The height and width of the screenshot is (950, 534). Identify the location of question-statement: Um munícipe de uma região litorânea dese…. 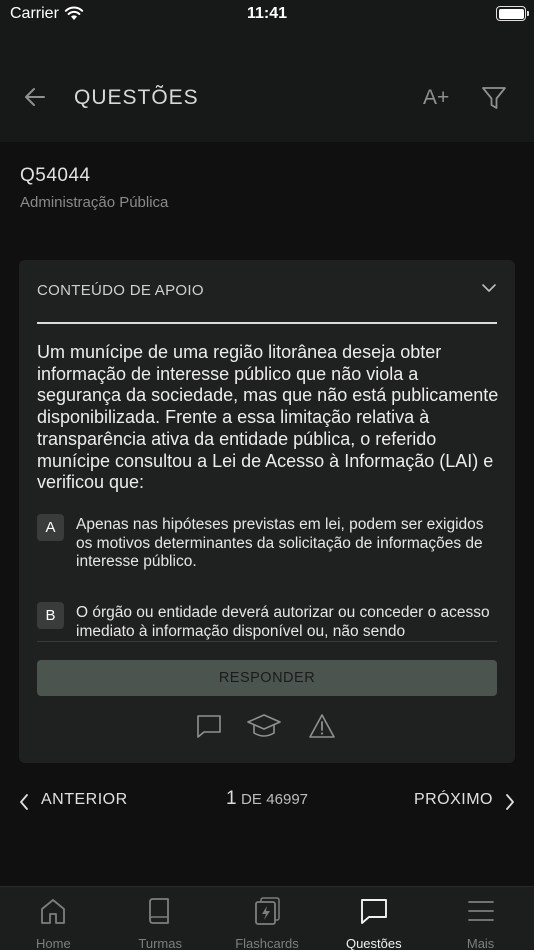
(268, 417).